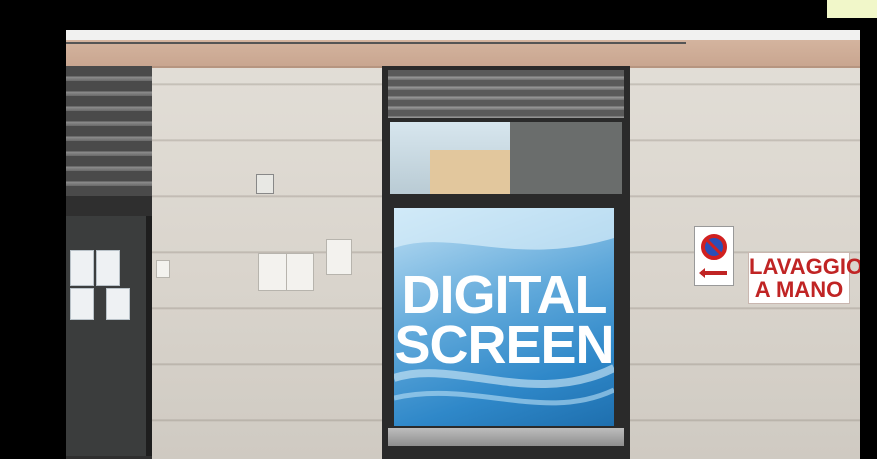 The image size is (877, 459). Describe the element at coordinates (376, 43) in the screenshot. I see `wall-cable` at that location.